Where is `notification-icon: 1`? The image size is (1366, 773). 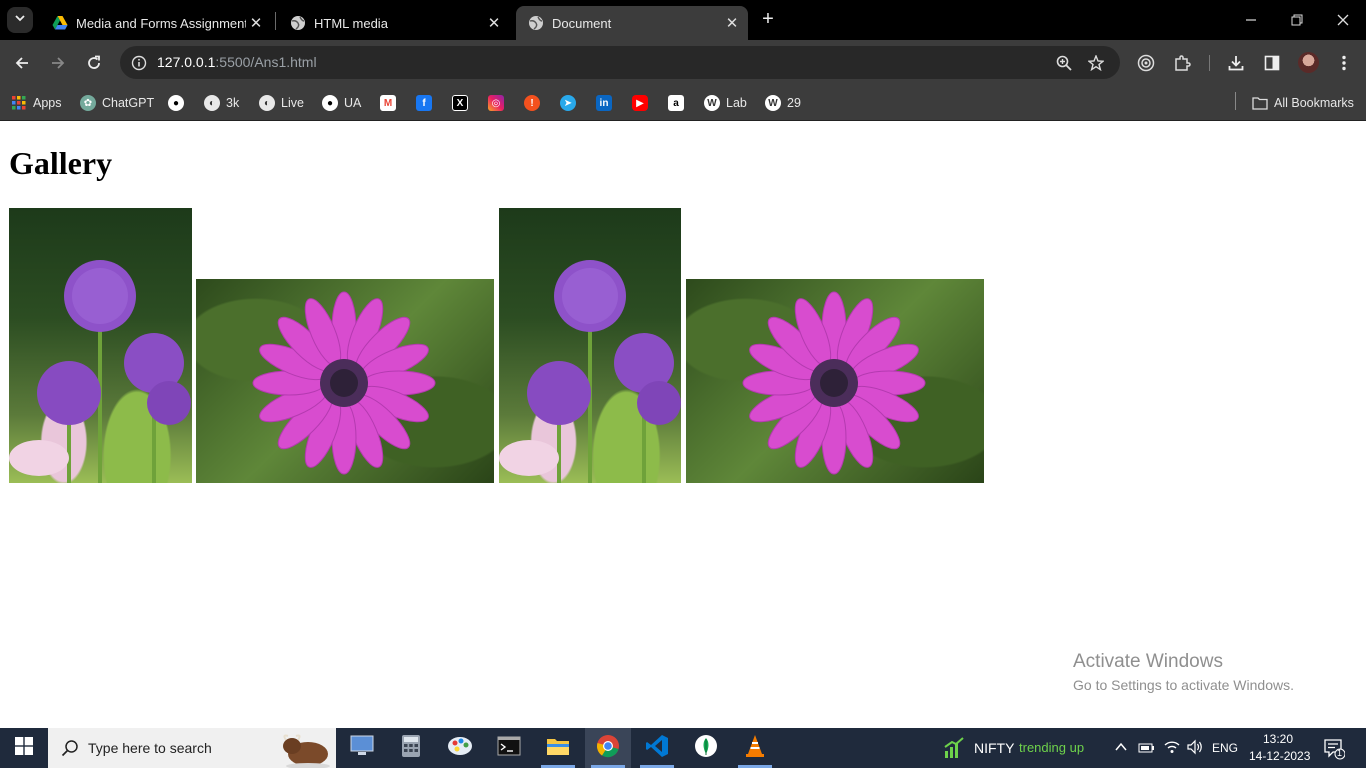
notification-icon: 1 is located at coordinates (1334, 751).